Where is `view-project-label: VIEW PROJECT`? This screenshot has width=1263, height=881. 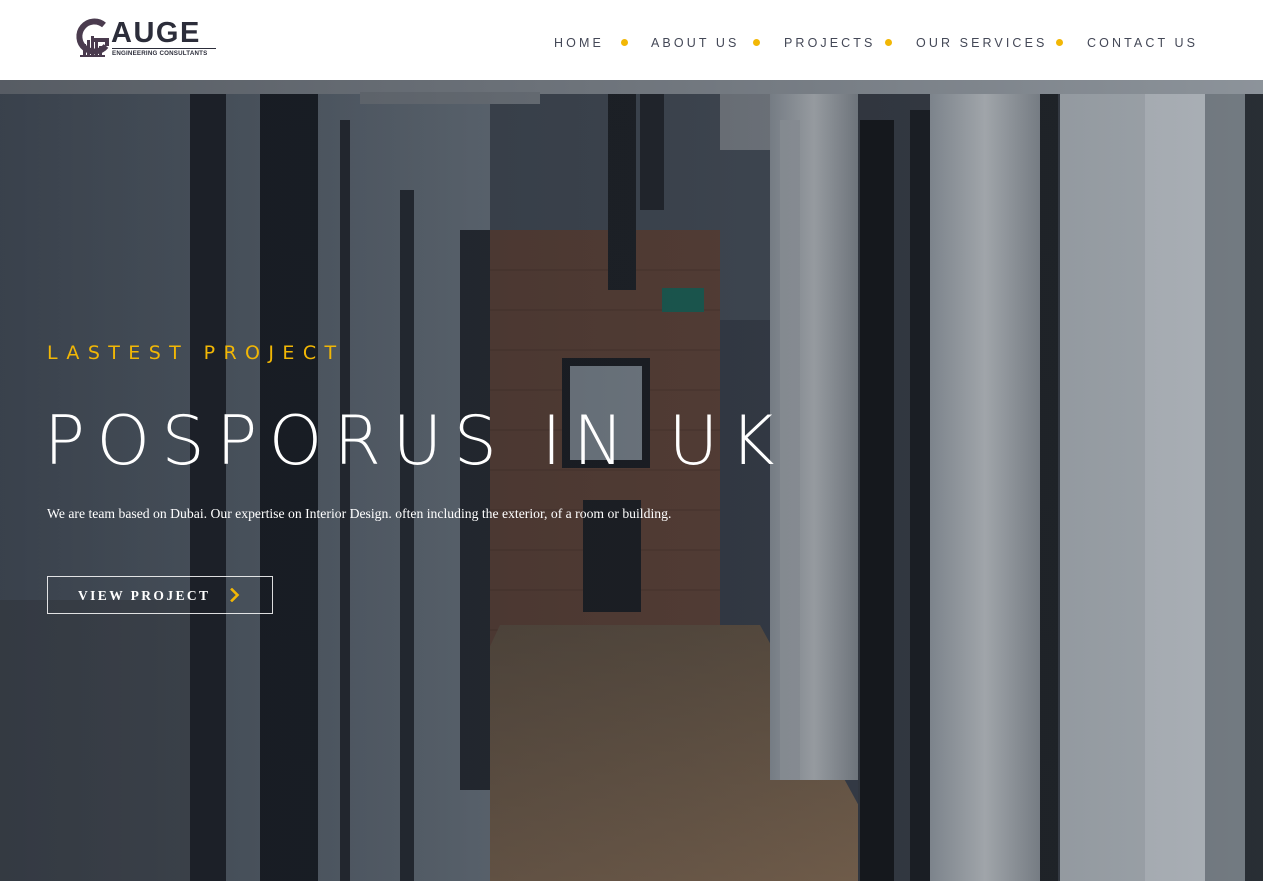 view-project-label: VIEW PROJECT is located at coordinates (144, 595).